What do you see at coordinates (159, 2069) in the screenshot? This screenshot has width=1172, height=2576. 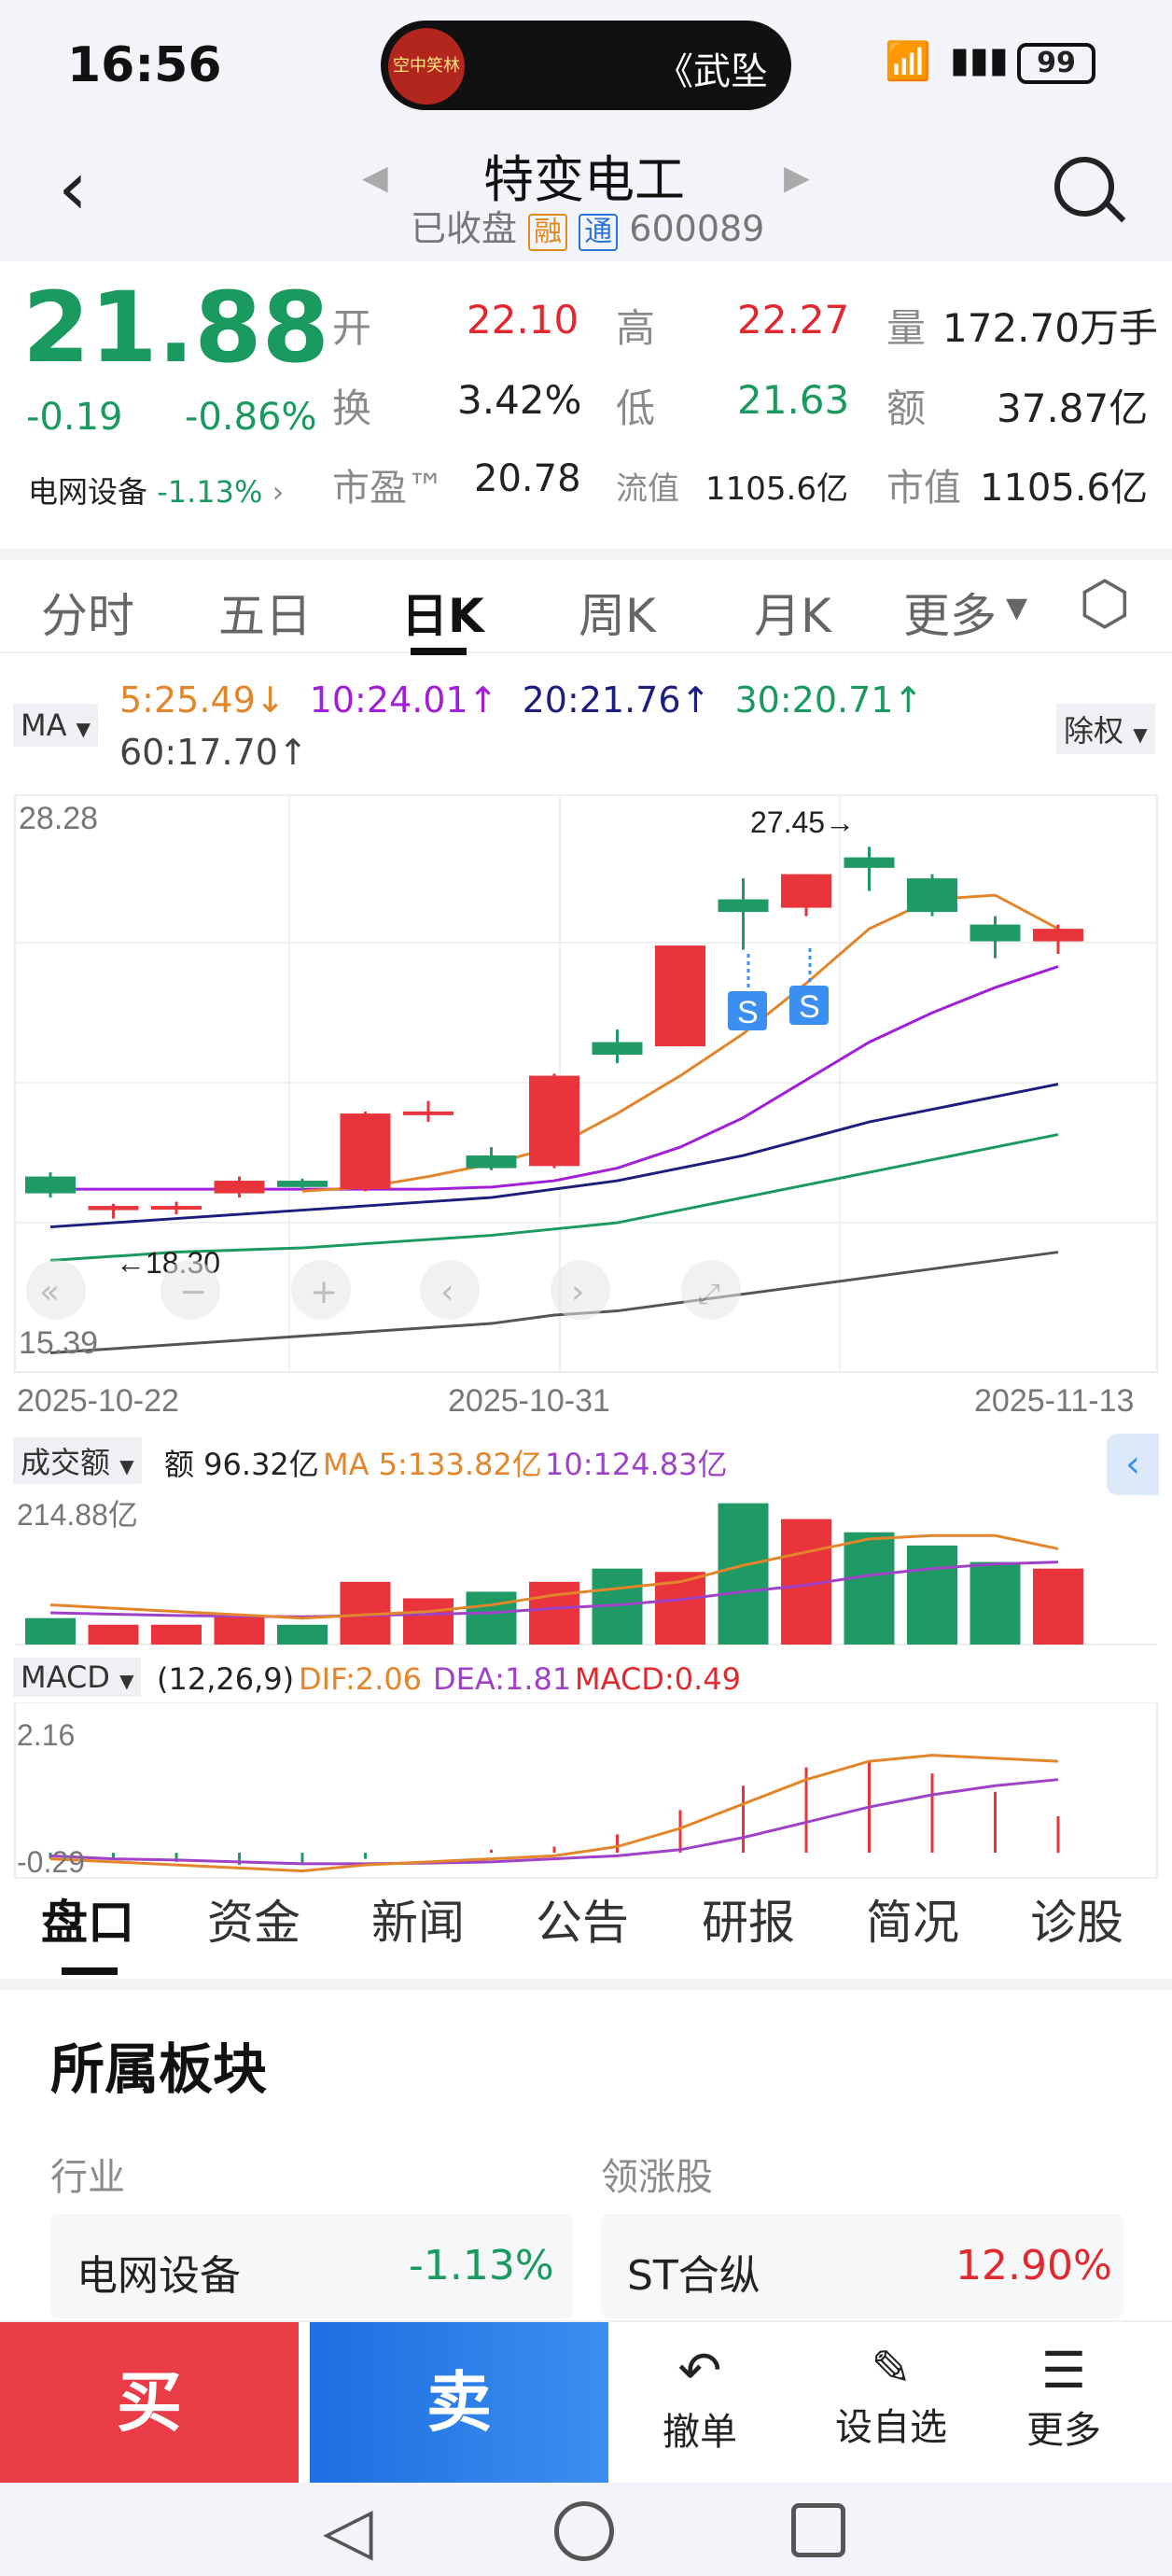 I see `section-title: 所属板块` at bounding box center [159, 2069].